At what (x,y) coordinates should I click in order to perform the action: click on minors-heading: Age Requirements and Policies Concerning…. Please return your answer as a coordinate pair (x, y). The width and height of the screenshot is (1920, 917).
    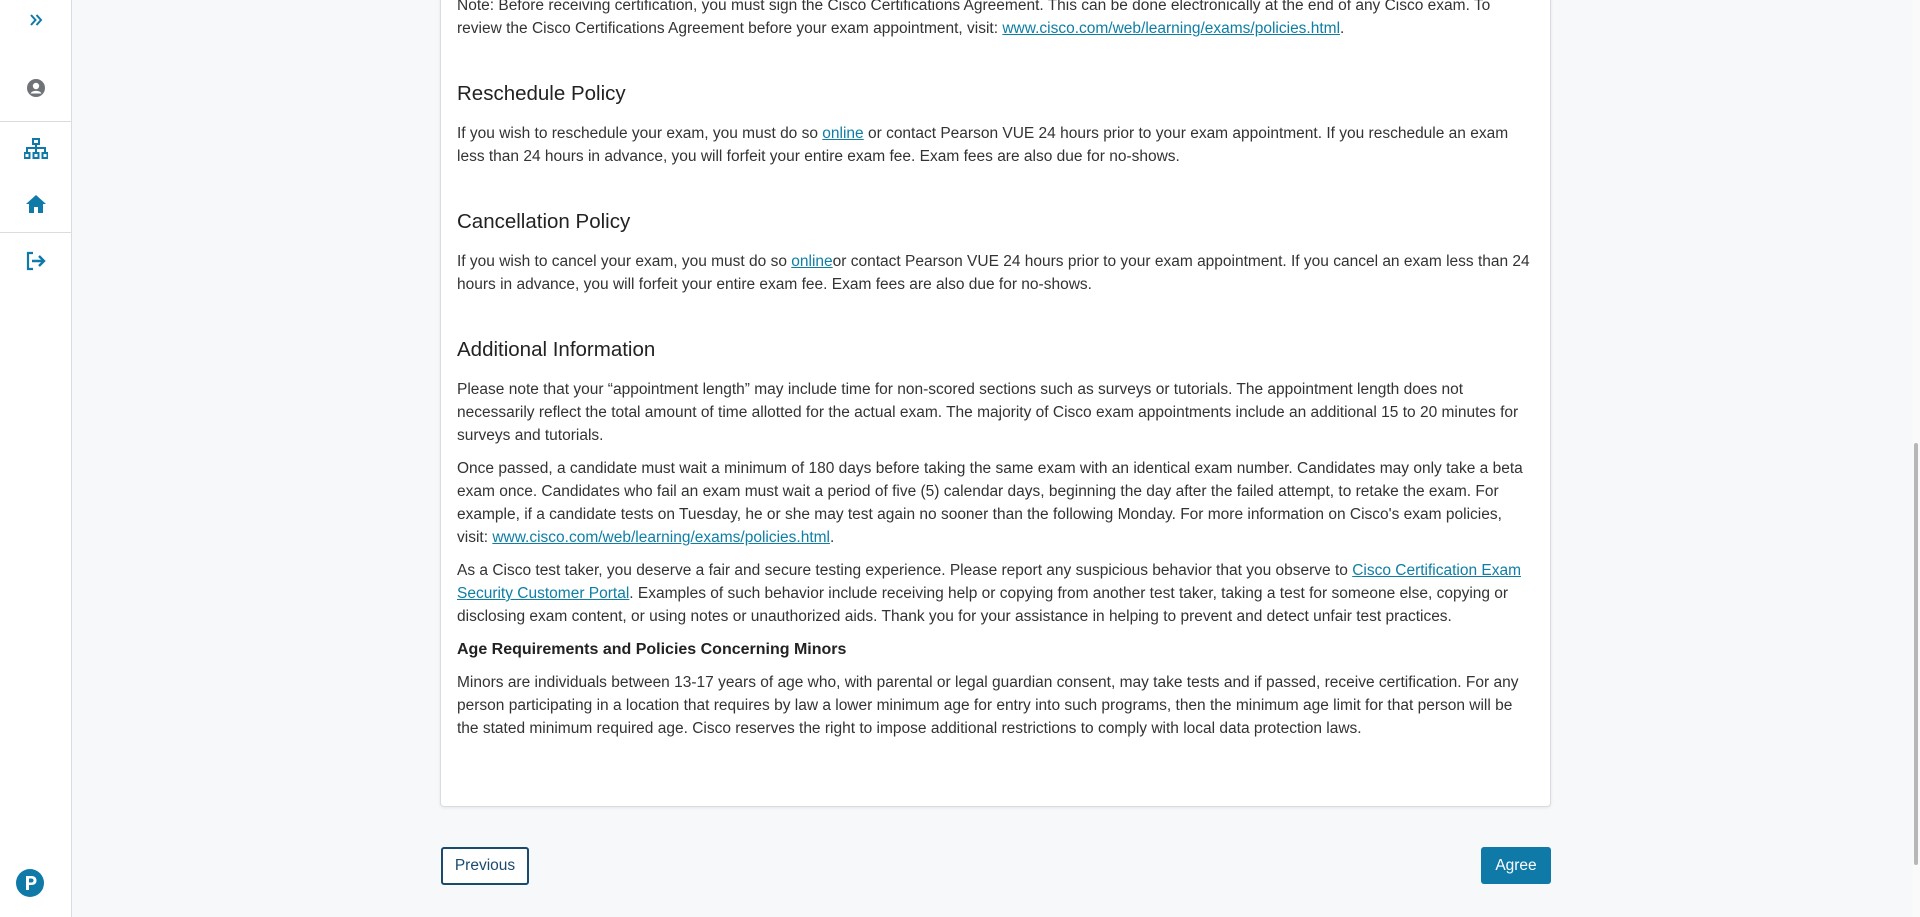
    Looking at the image, I should click on (652, 649).